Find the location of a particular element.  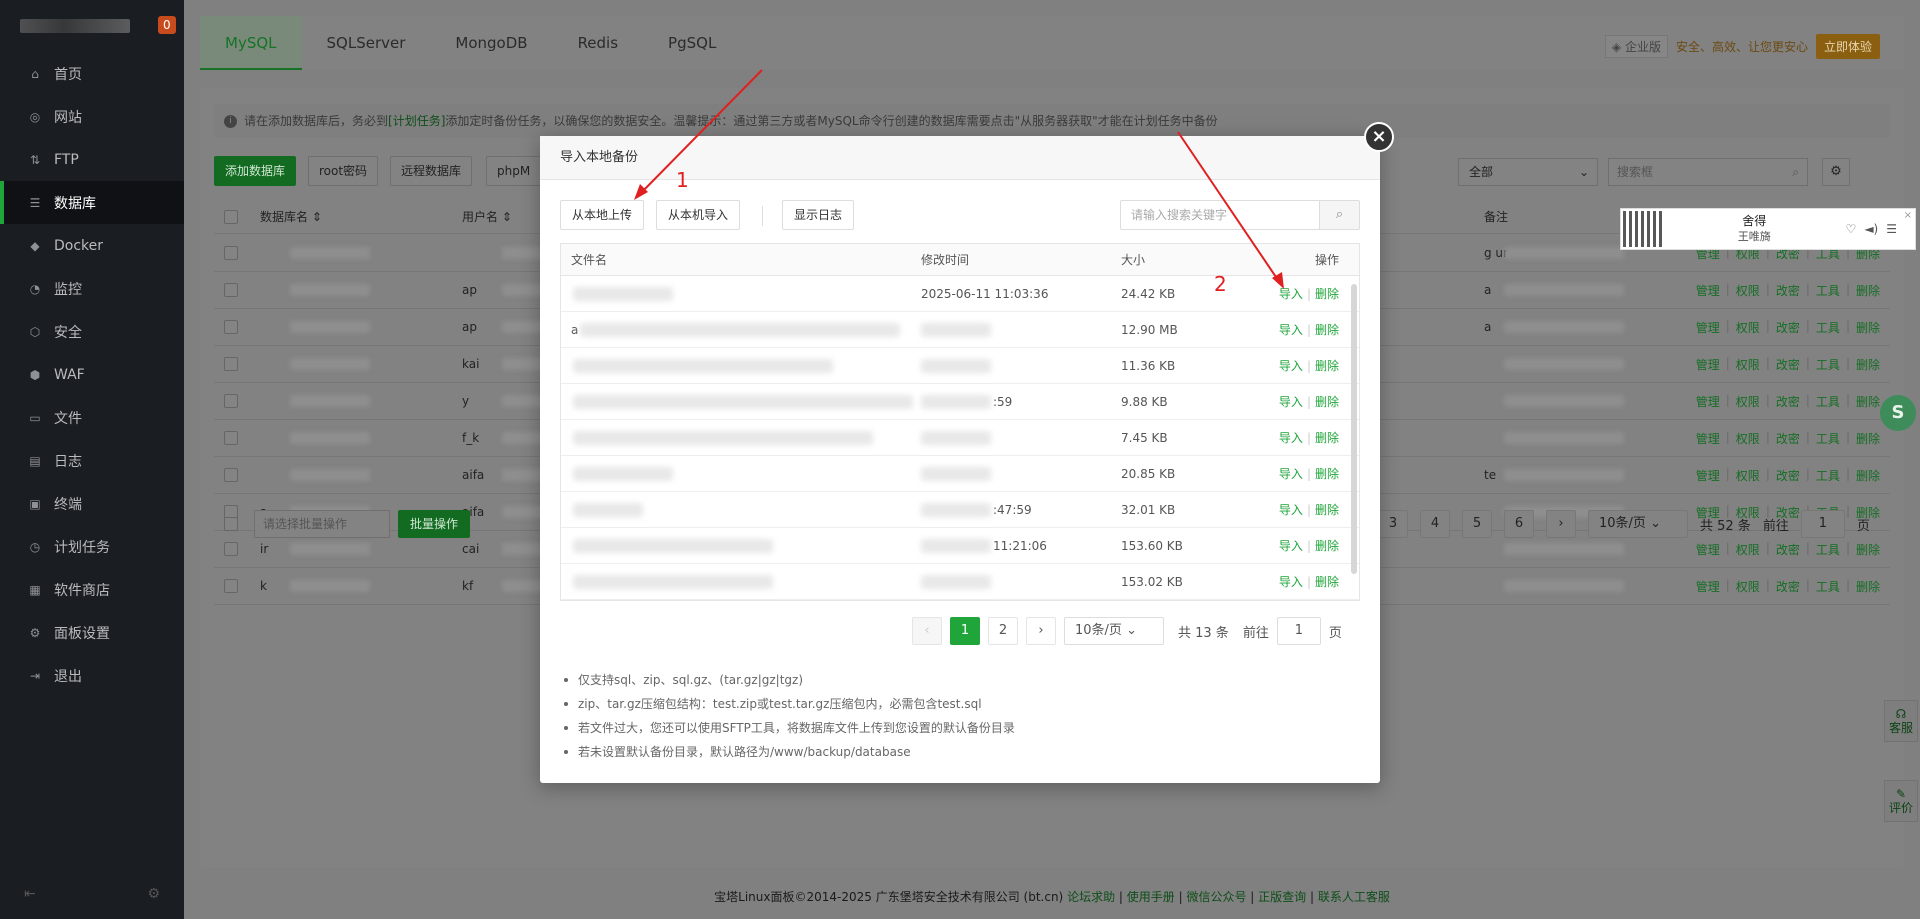

tip-schedule-link: [计划任务] is located at coordinates (416, 121).